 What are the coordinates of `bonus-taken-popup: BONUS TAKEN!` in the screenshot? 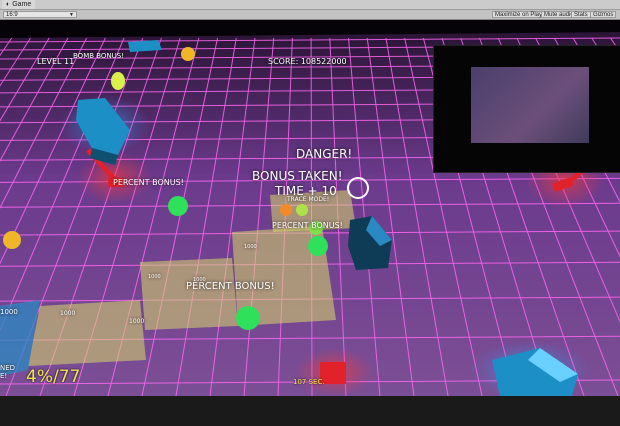 It's located at (297, 176).